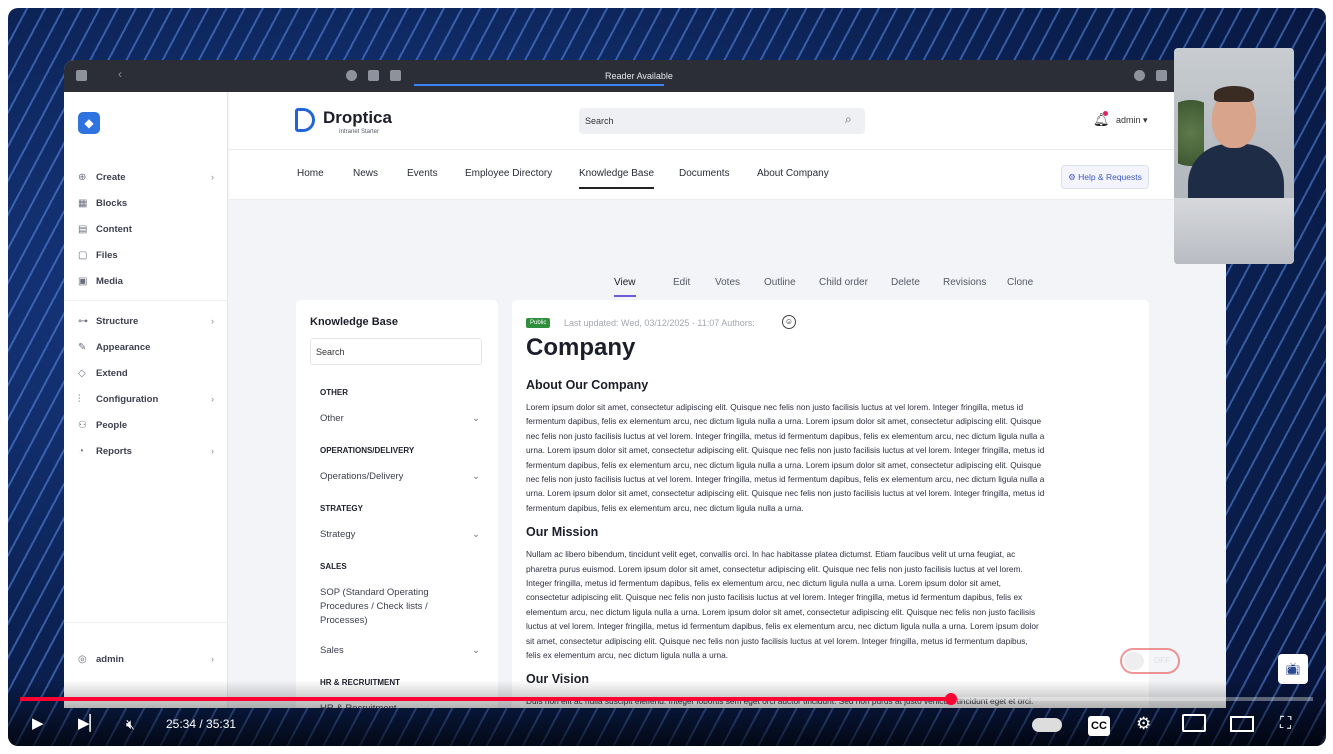 This screenshot has height=754, width=1333. What do you see at coordinates (1242, 724) in the screenshot?
I see `theater-mode-icon` at bounding box center [1242, 724].